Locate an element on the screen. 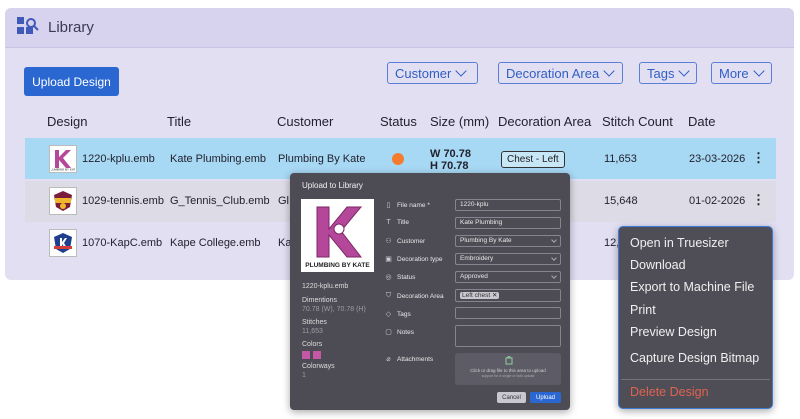  status-indicator is located at coordinates (398, 159).